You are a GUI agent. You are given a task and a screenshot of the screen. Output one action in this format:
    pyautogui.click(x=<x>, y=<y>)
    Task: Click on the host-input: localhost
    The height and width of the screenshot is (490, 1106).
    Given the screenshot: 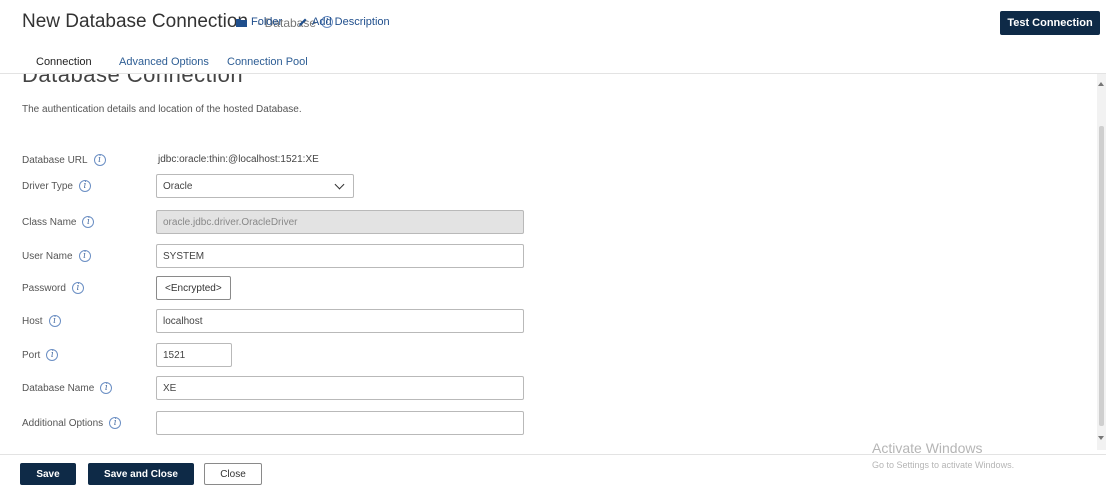 What is the action you would take?
    pyautogui.click(x=340, y=321)
    